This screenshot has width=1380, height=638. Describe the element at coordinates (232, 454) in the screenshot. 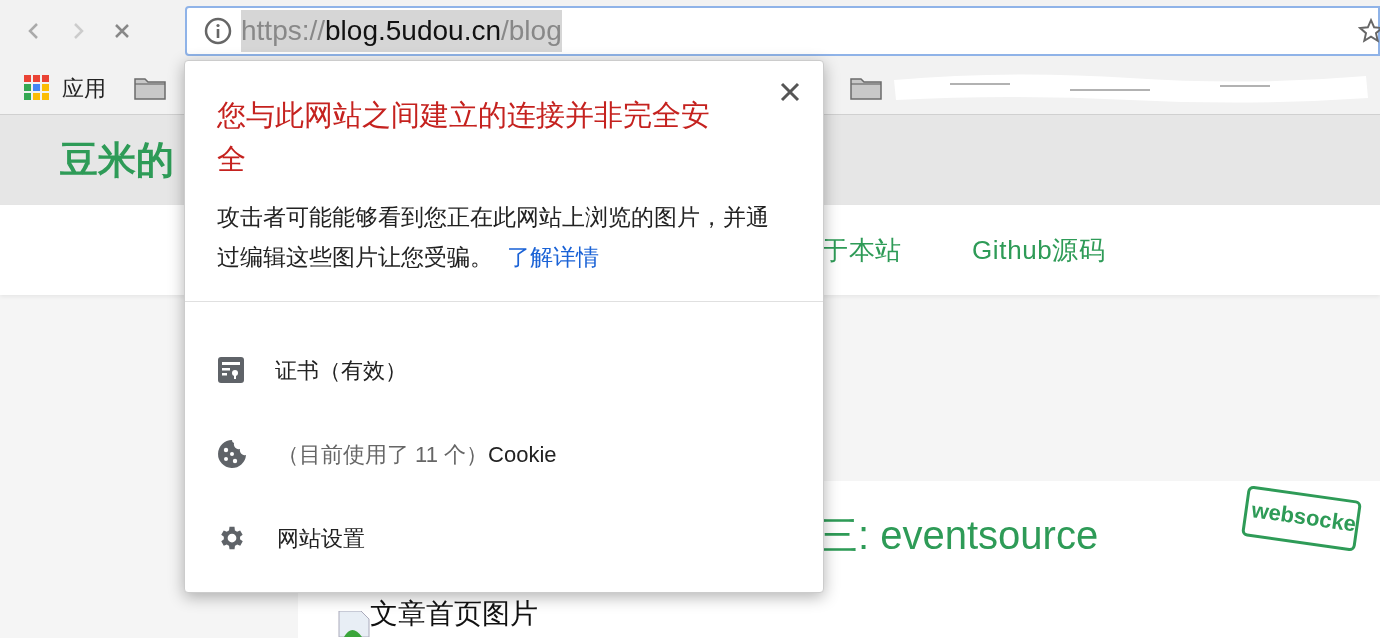

I see `cookie-icon` at that location.